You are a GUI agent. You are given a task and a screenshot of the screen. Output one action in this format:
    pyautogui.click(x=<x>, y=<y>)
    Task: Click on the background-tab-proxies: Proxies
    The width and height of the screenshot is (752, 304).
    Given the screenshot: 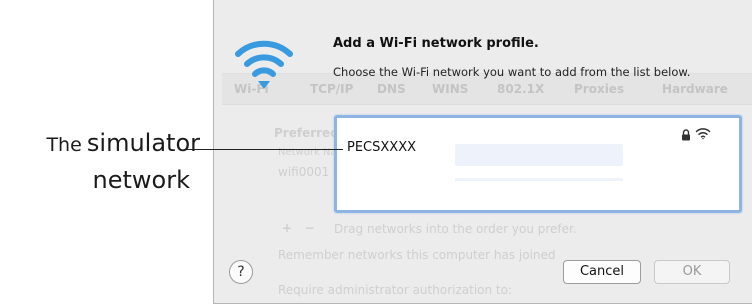 What is the action you would take?
    pyautogui.click(x=599, y=89)
    